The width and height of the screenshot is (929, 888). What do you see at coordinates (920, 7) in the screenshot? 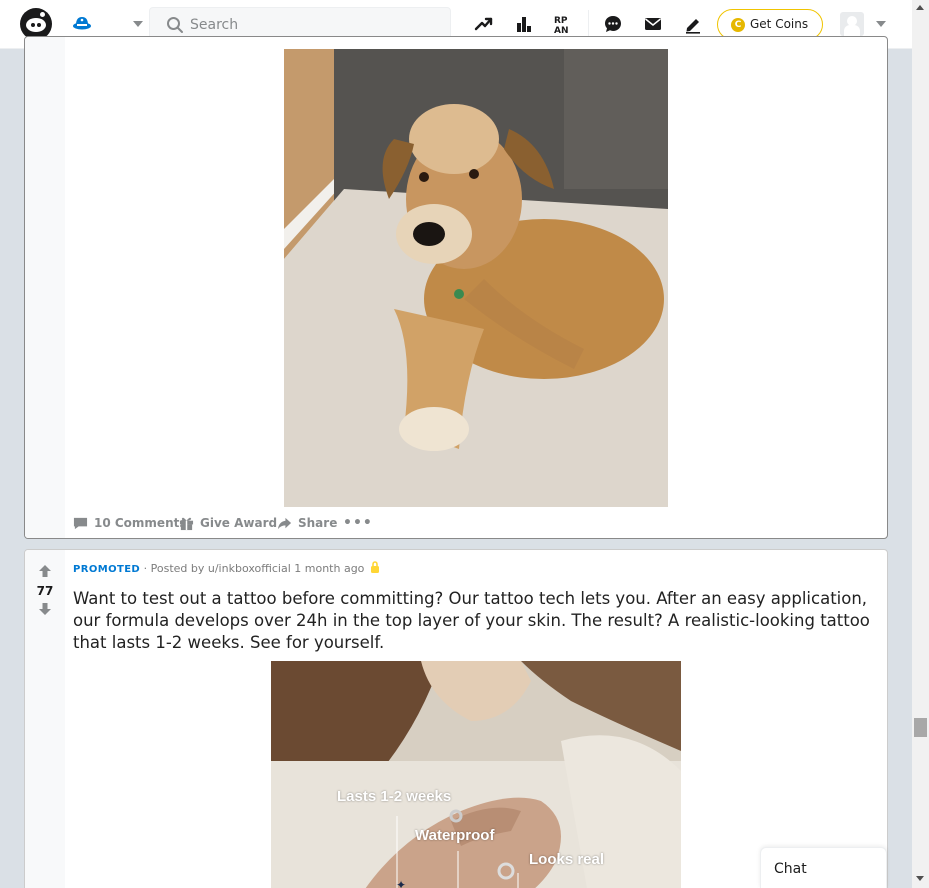
I see `scroll-up-arrow-icon` at bounding box center [920, 7].